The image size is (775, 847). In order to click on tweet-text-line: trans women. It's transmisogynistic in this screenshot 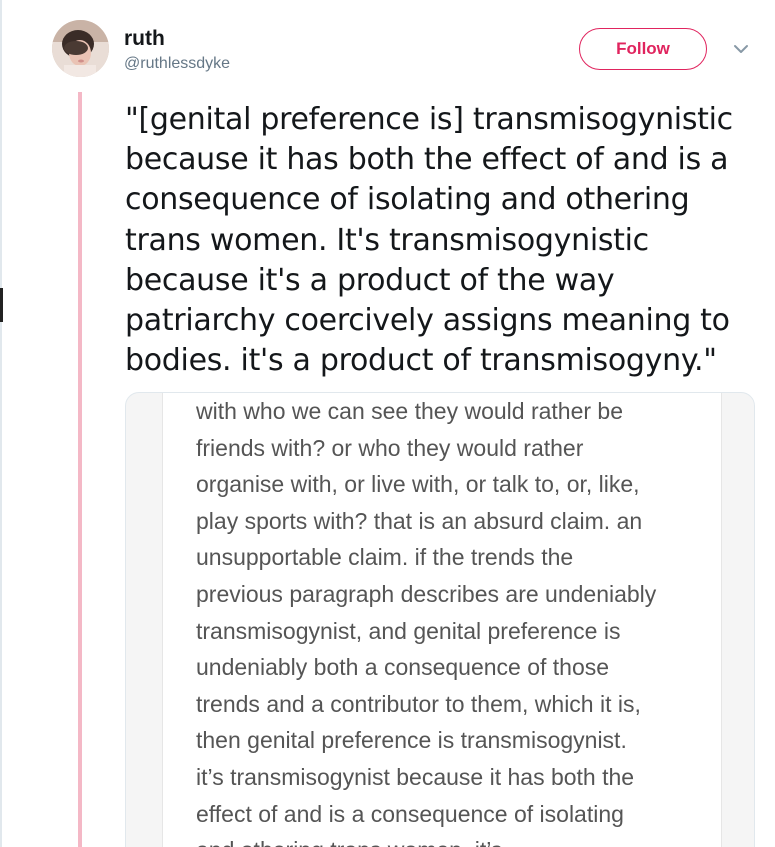, I will do `click(387, 240)`.